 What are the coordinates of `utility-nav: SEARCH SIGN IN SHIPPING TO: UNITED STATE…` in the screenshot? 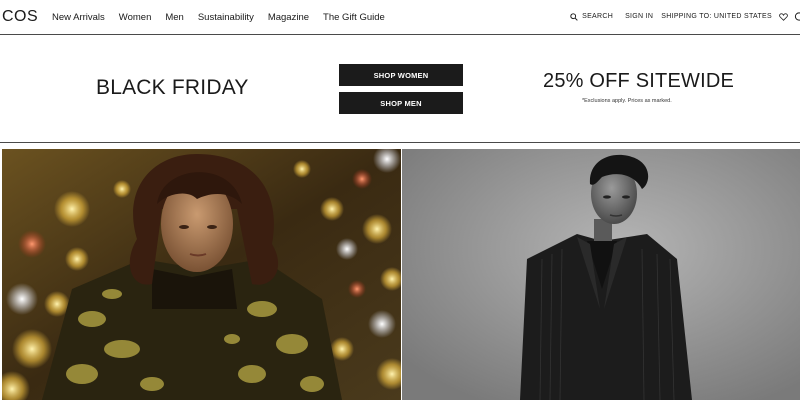 It's located at (685, 16).